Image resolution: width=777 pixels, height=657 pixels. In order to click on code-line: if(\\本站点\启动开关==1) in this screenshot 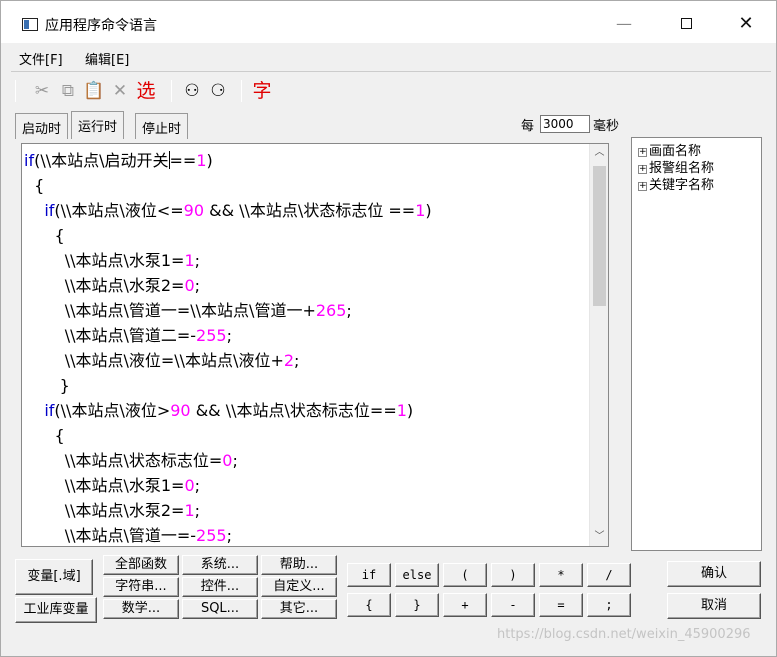, I will do `click(228, 160)`.